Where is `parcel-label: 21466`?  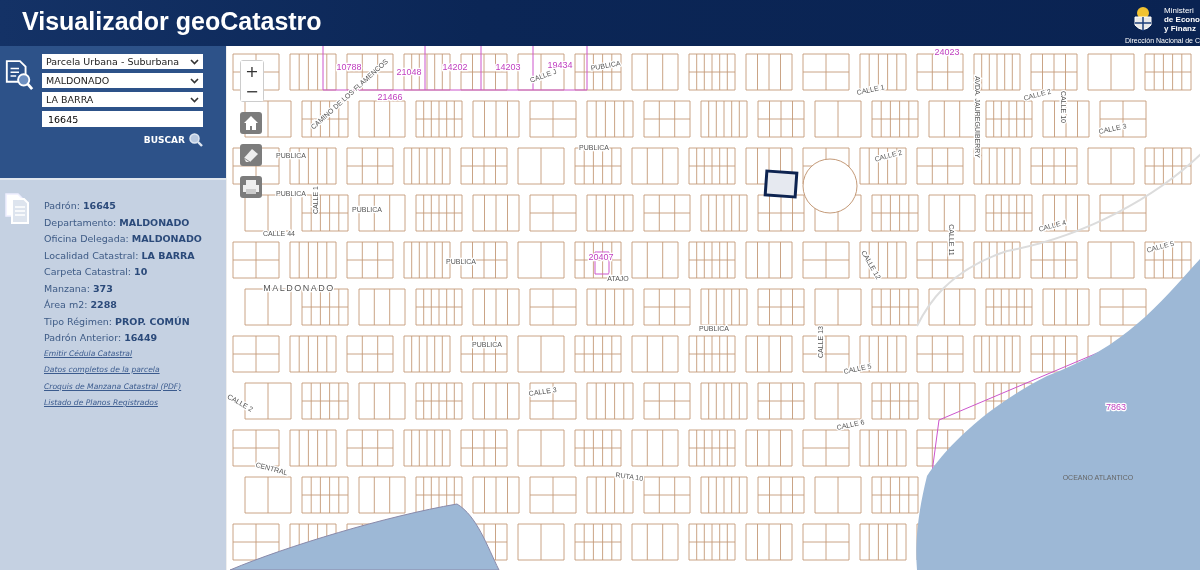
parcel-label: 21466 is located at coordinates (390, 97).